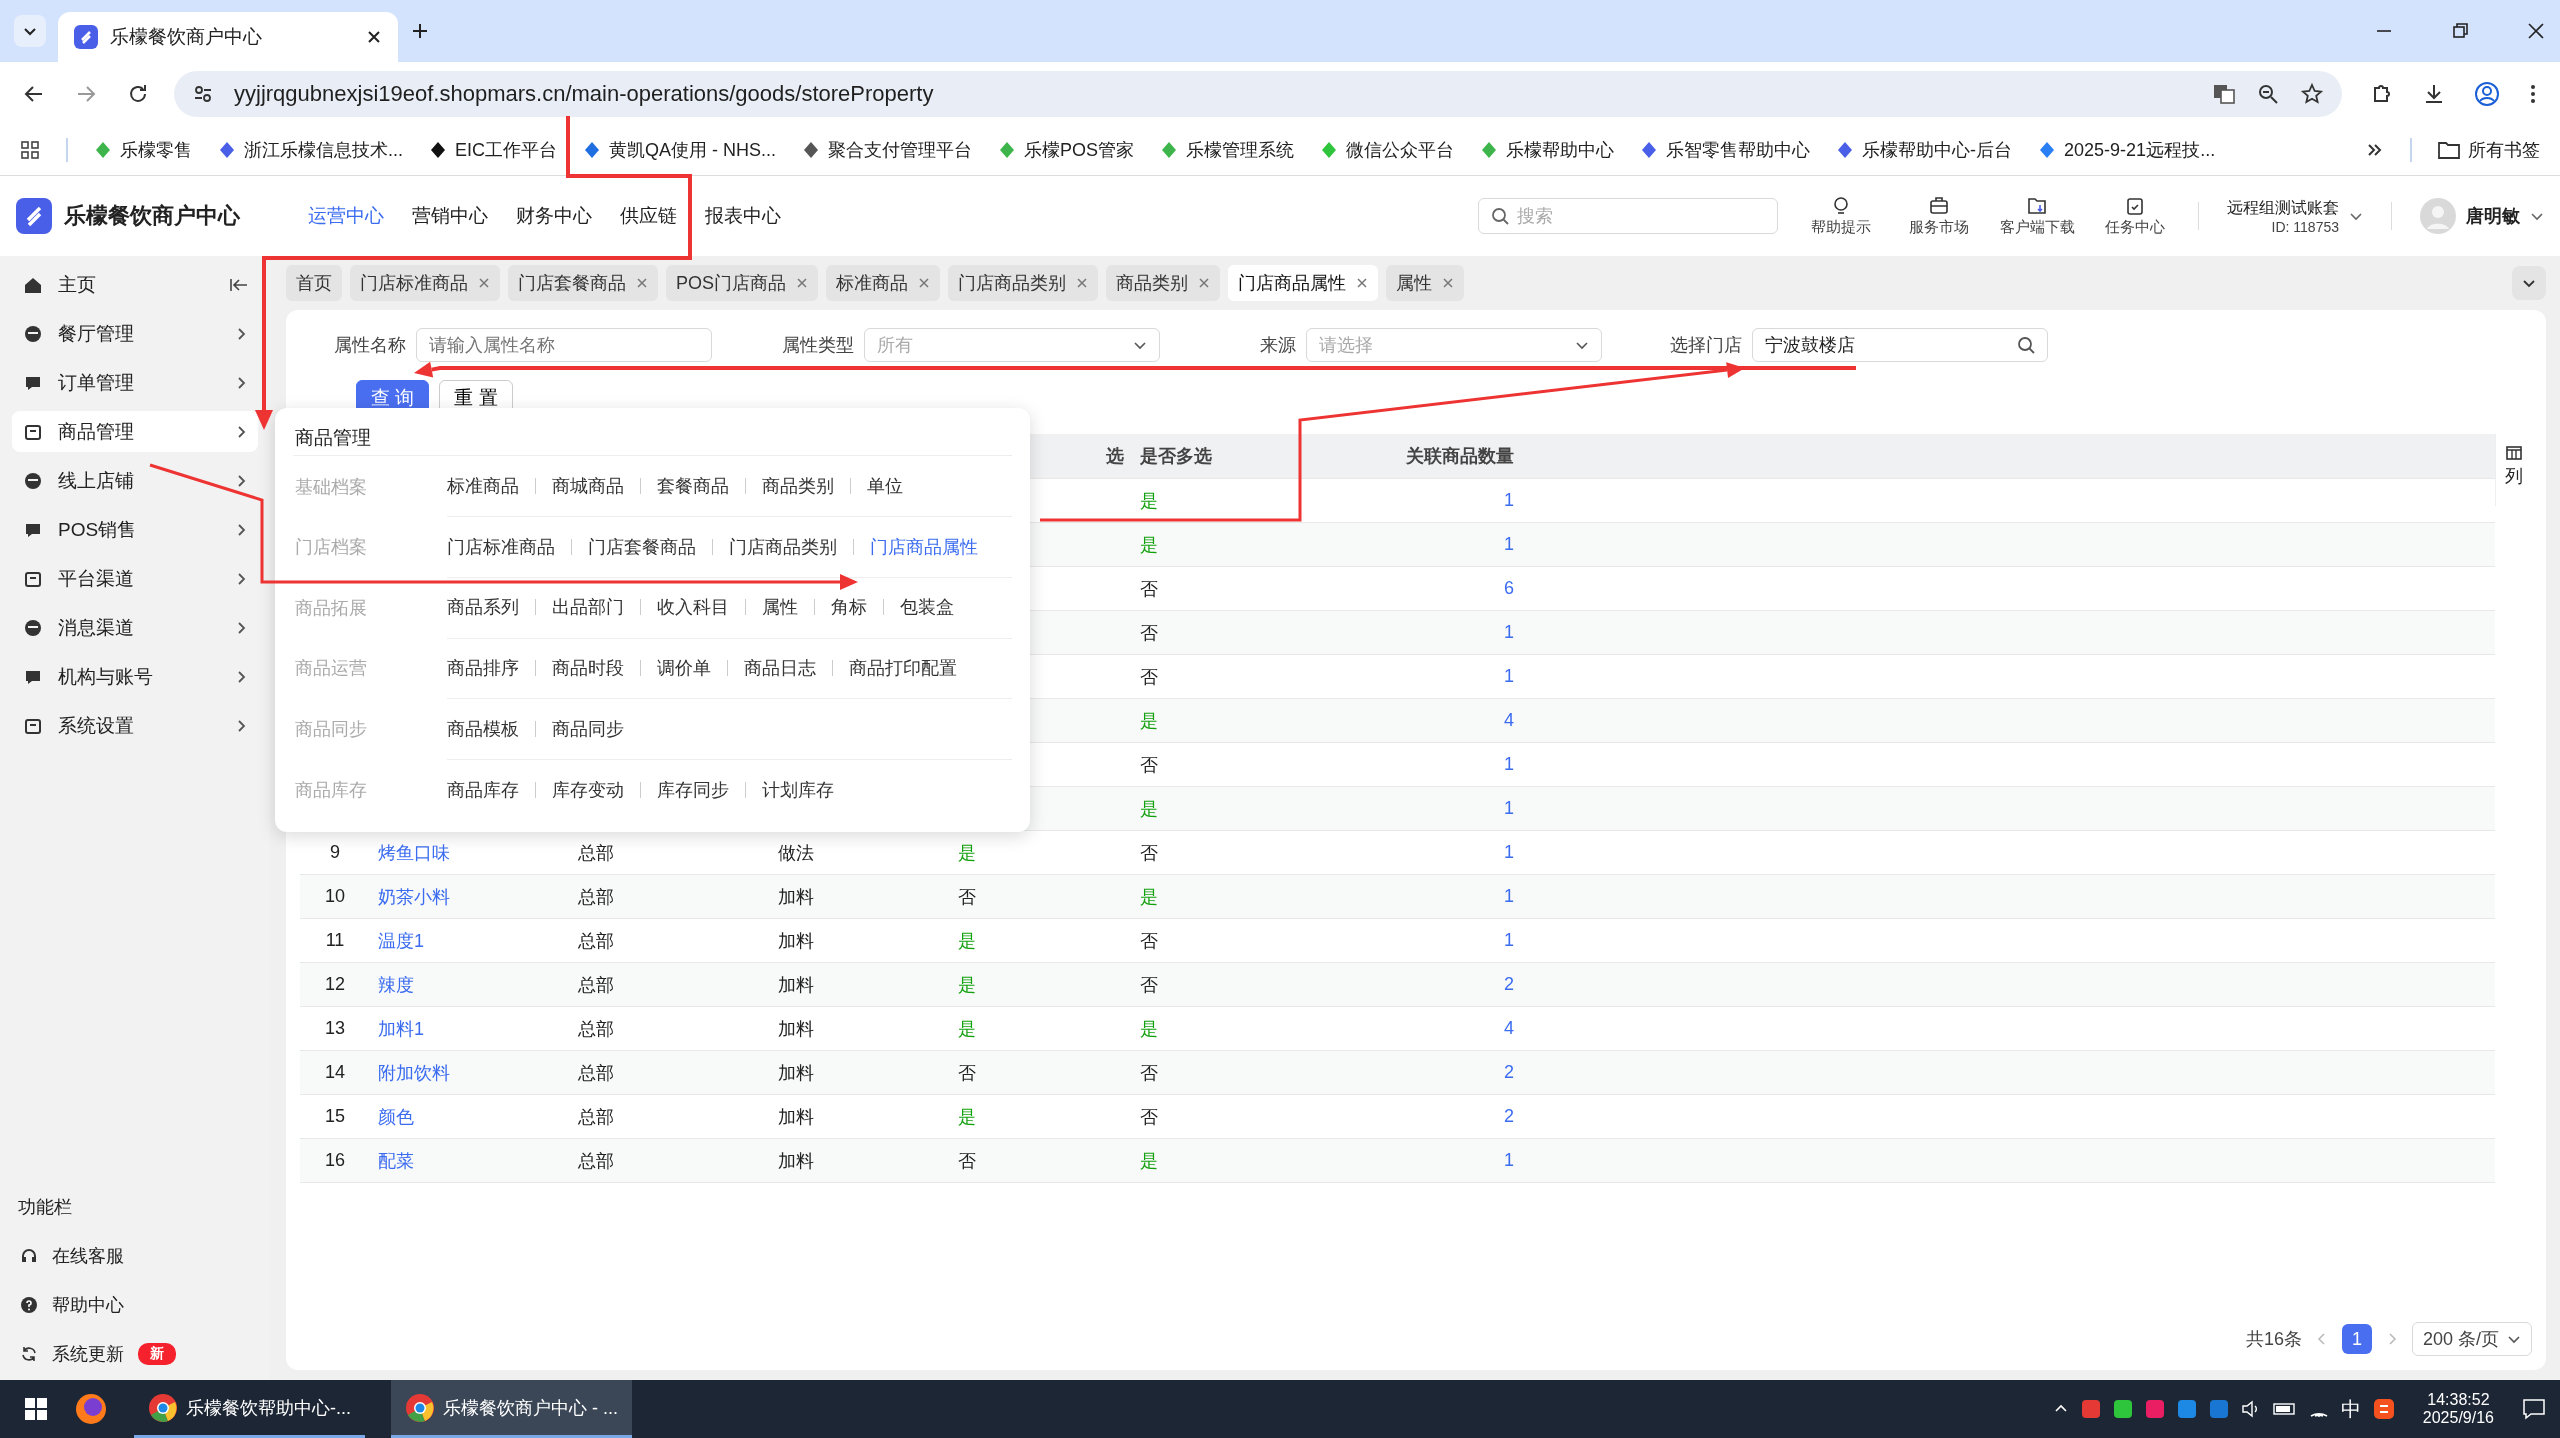 Image resolution: width=2560 pixels, height=1438 pixels. I want to click on bookmark-folder: 所有书签, so click(2489, 150).